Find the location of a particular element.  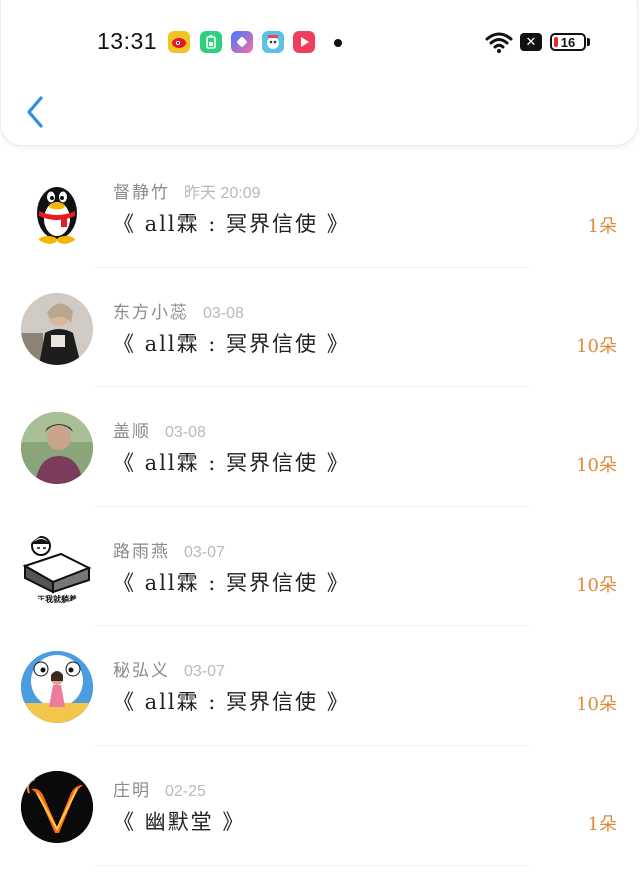

battery-cap is located at coordinates (588, 42).